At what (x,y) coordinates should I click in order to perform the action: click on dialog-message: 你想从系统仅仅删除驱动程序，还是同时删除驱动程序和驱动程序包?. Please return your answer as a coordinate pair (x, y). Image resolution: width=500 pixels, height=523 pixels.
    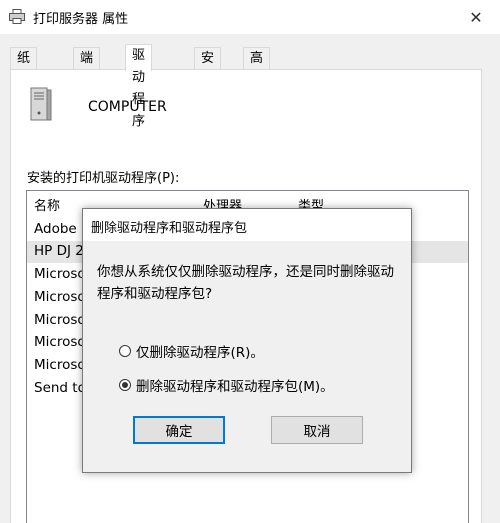
    Looking at the image, I should click on (245, 283).